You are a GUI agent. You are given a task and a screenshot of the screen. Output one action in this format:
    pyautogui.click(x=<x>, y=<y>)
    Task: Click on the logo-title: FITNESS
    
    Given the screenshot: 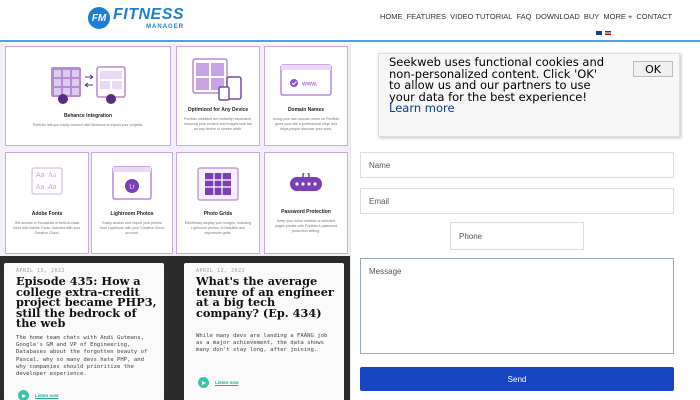 What is the action you would take?
    pyautogui.click(x=149, y=14)
    